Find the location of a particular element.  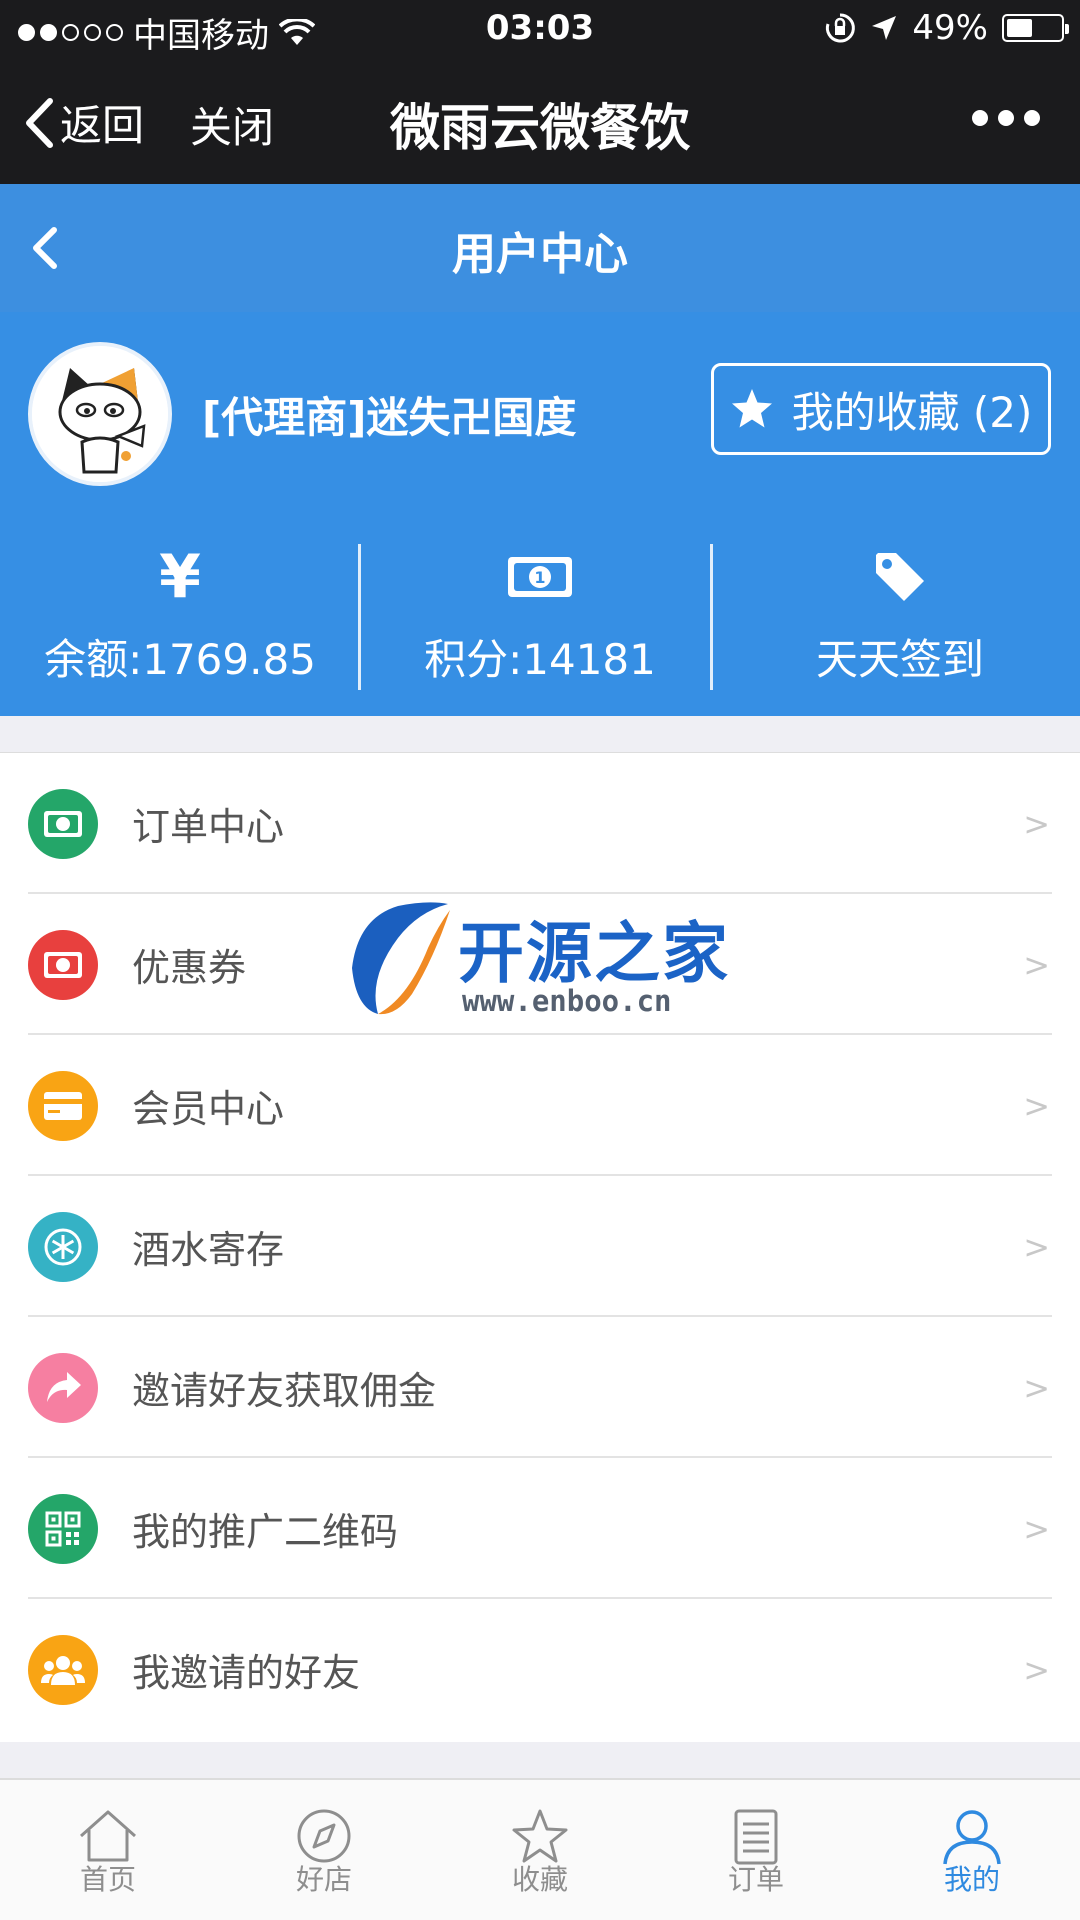

qrcode-icon is located at coordinates (63, 1528).